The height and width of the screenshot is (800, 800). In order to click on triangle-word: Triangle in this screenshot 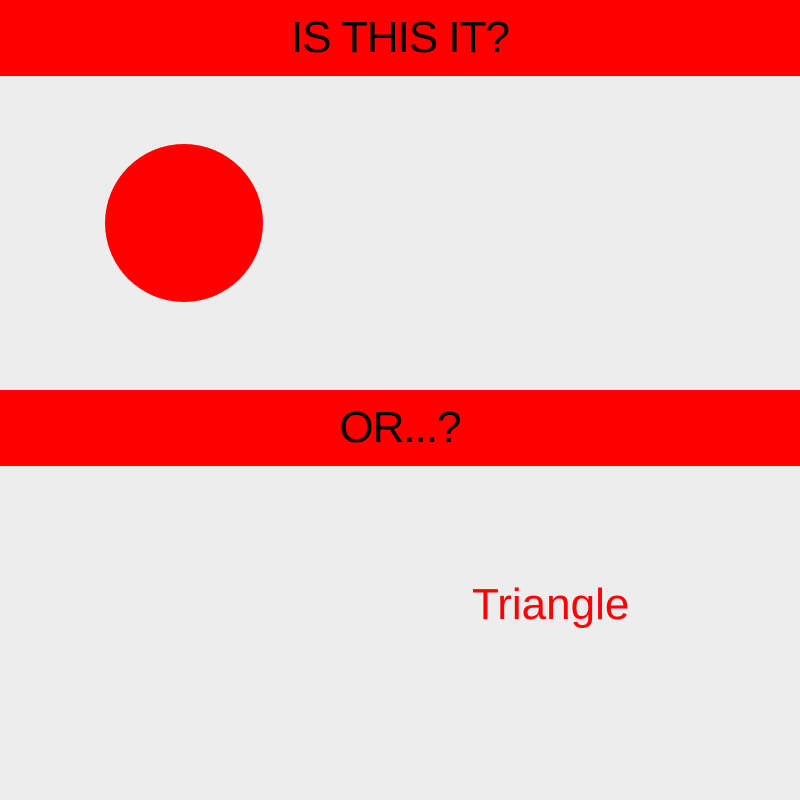, I will do `click(551, 604)`.